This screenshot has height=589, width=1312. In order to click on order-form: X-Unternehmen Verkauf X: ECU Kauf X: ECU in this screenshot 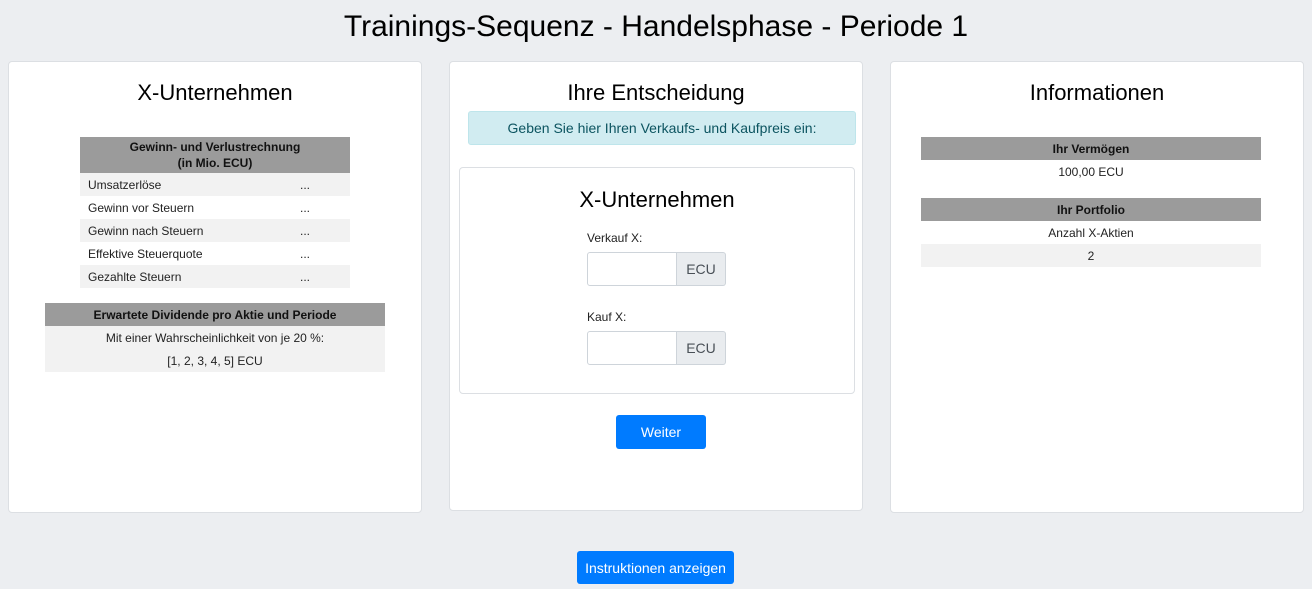, I will do `click(657, 280)`.